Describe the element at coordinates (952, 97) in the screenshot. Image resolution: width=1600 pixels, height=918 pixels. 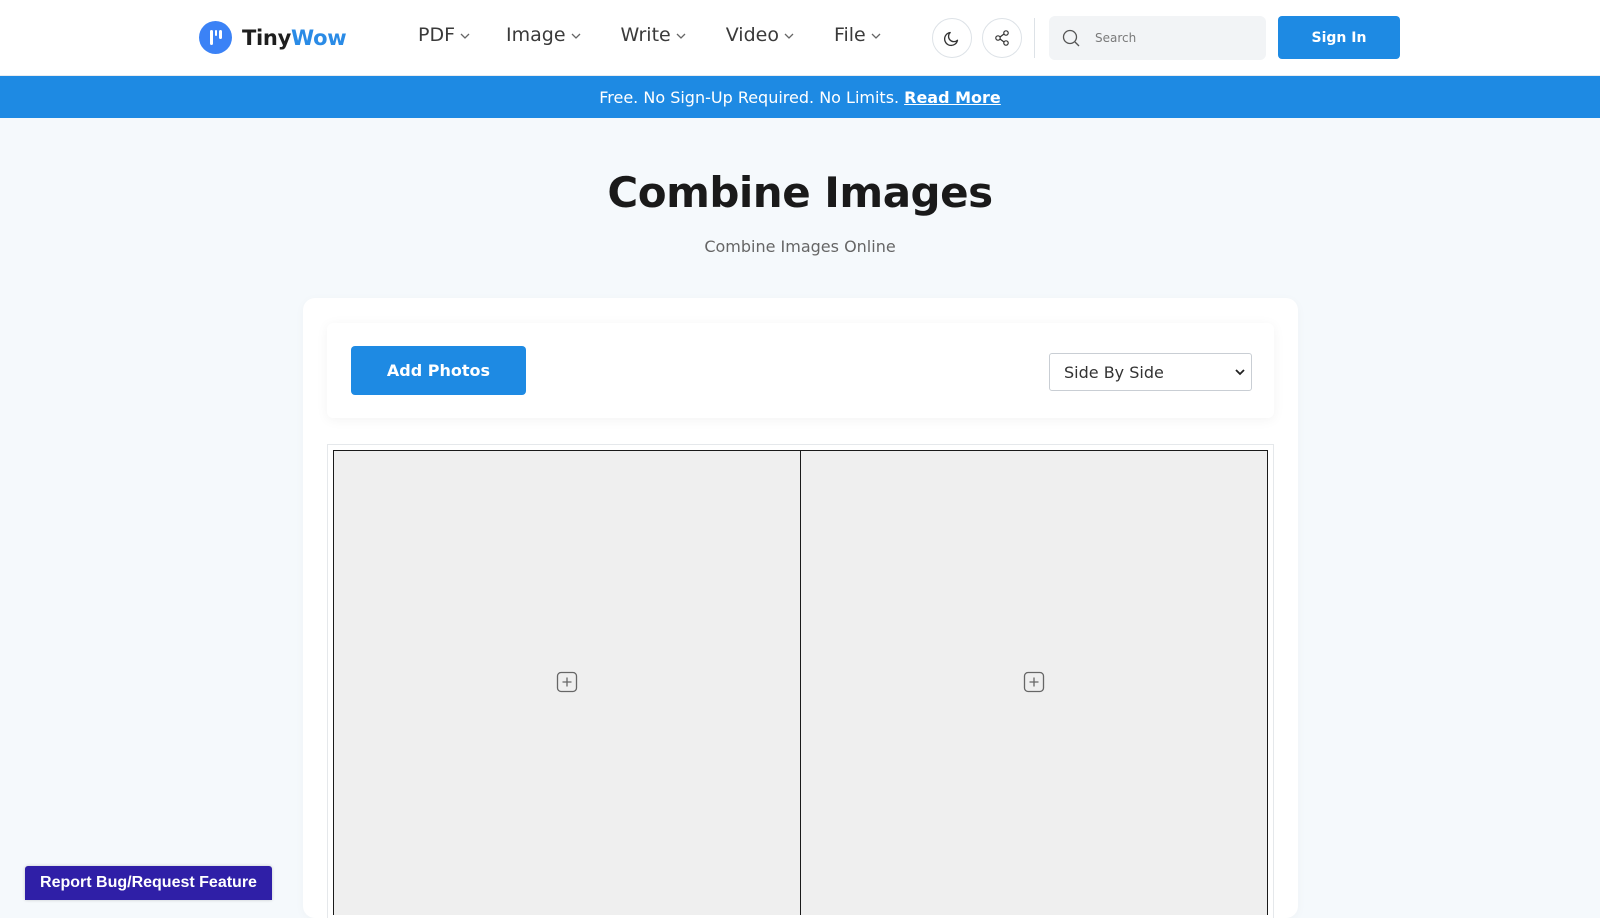
I see `read-more-link: Read More` at that location.